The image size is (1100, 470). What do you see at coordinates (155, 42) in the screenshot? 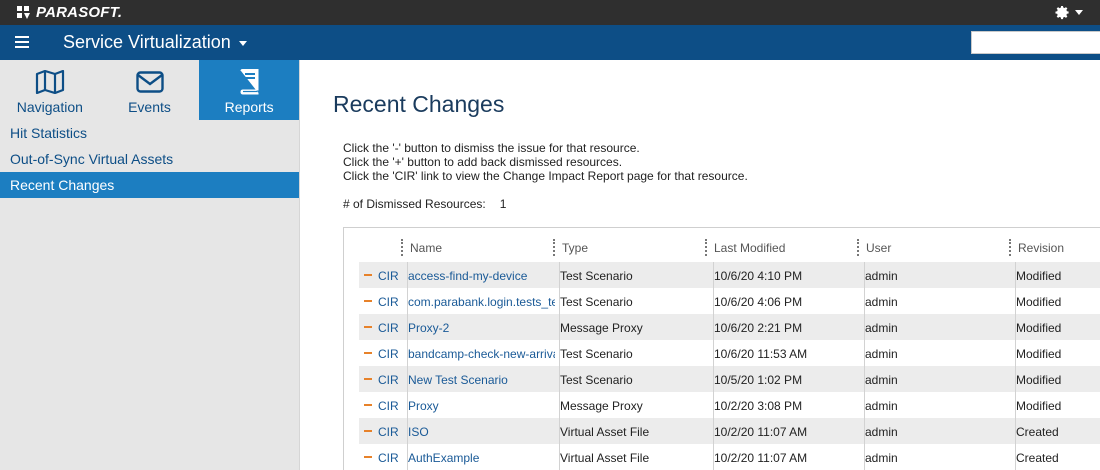
I see `app-switcher: Service Virtualization` at bounding box center [155, 42].